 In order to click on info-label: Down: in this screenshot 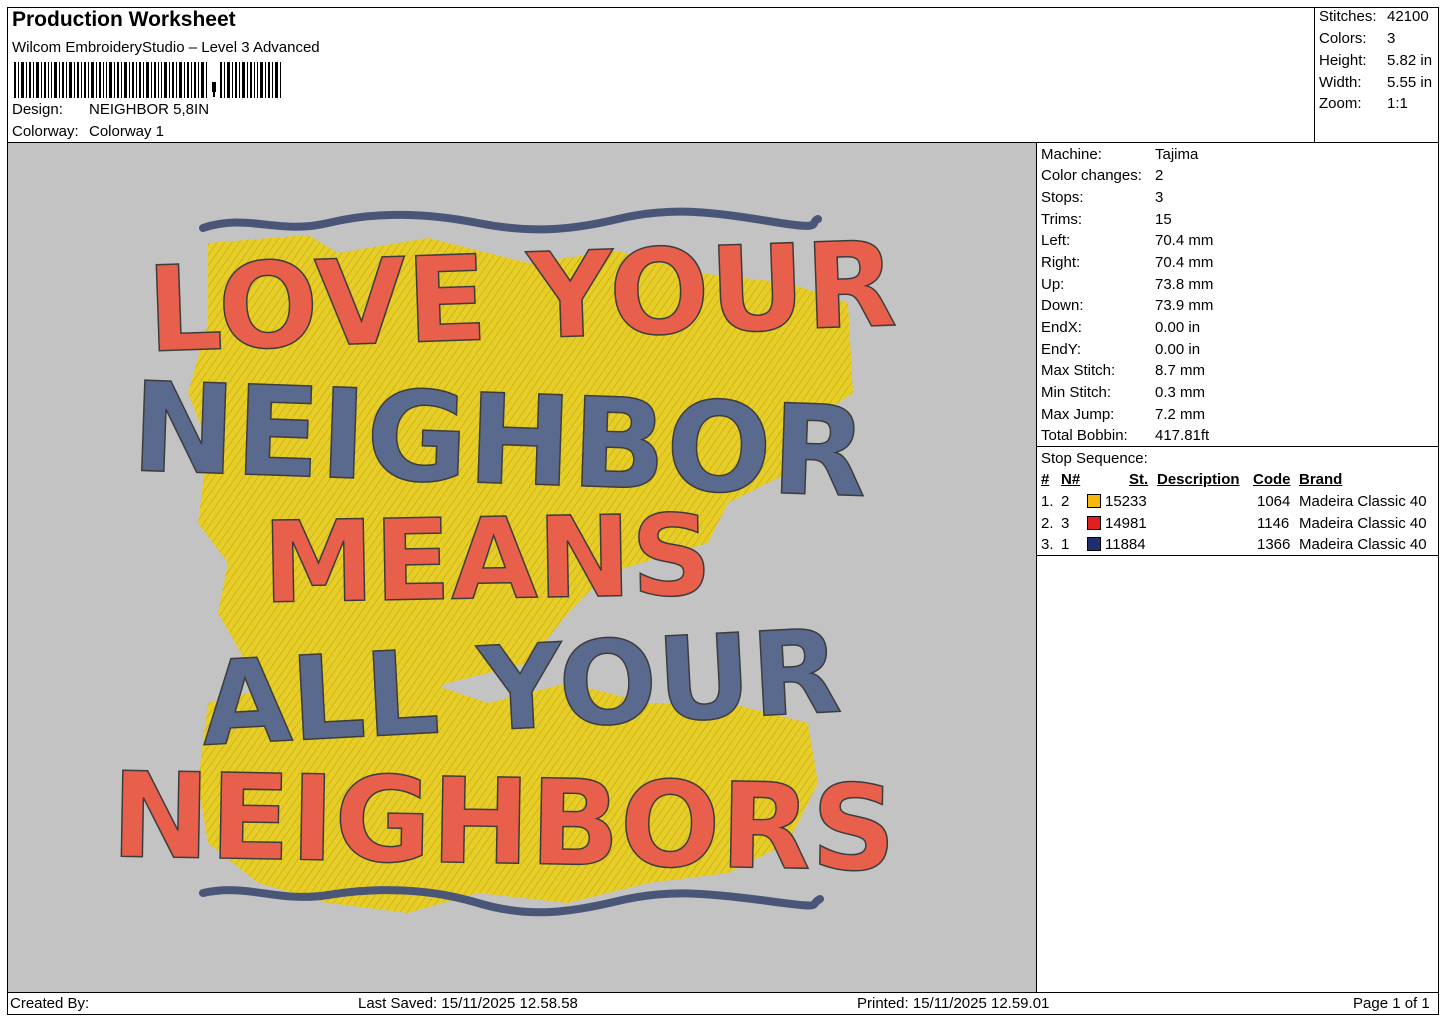, I will do `click(1062, 305)`.